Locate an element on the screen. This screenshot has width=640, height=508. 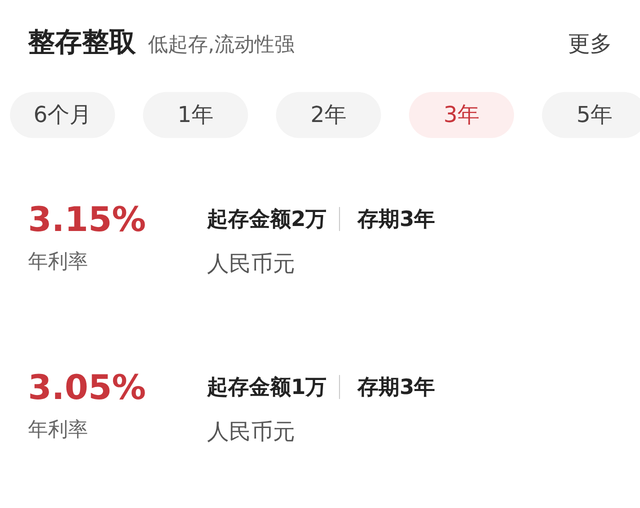
interest-rate: 3.15% is located at coordinates (87, 220).